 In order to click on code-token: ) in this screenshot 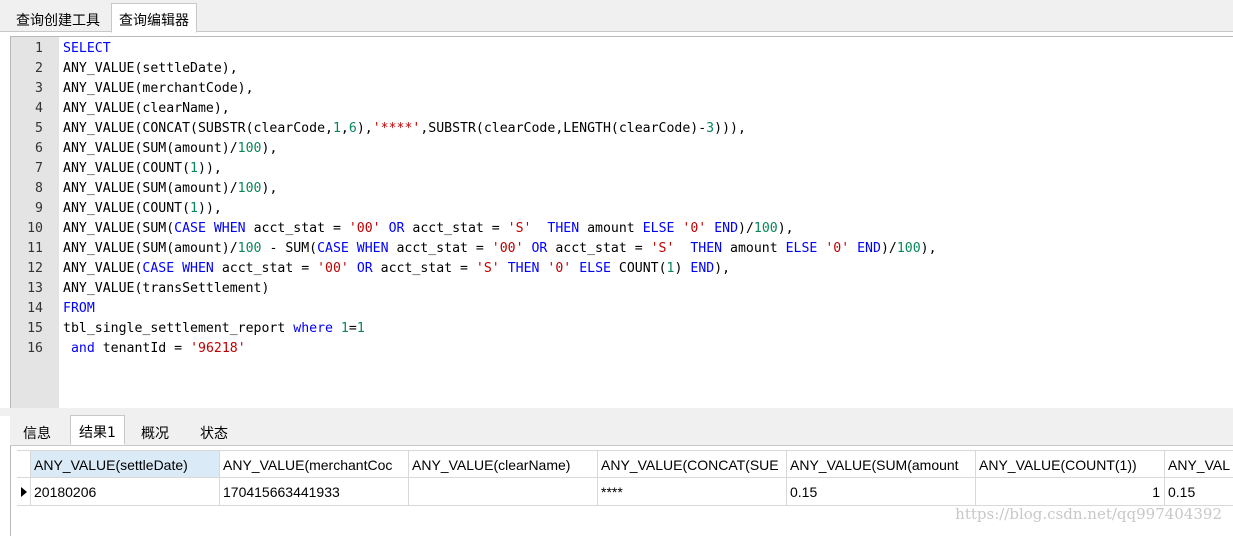, I will do `click(682, 268)`.